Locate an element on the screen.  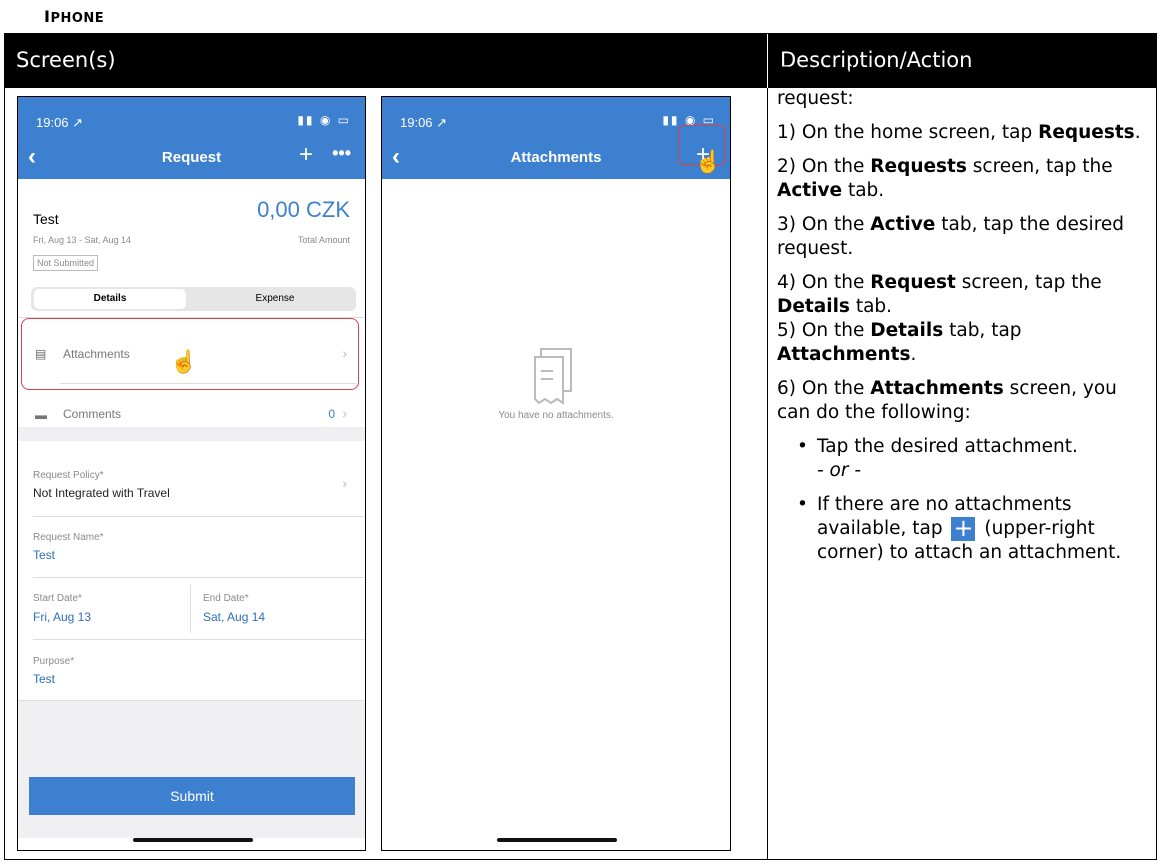
purpose-label: Purpose* is located at coordinates (54, 661).